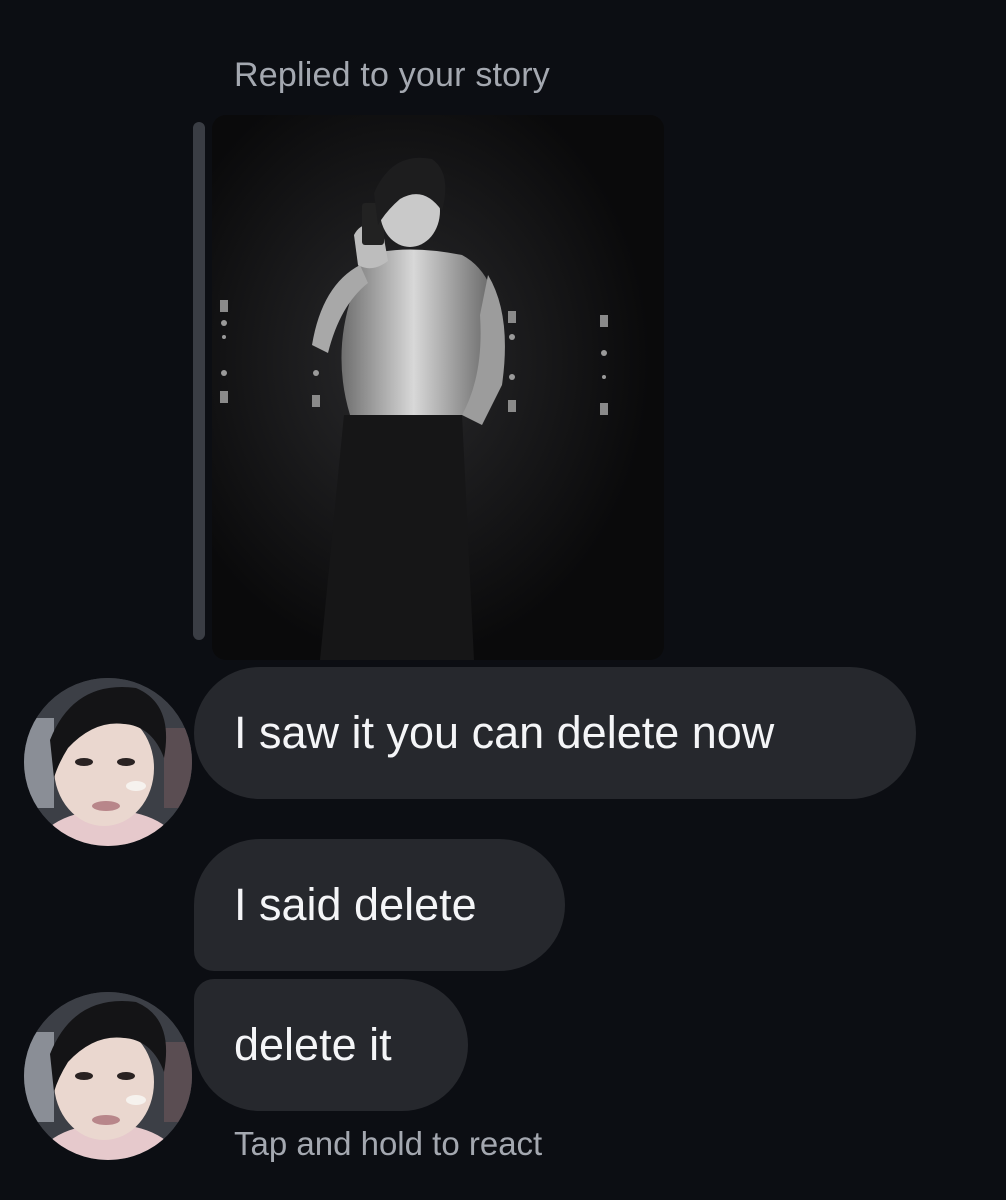 The width and height of the screenshot is (1006, 1200). Describe the element at coordinates (199, 381) in the screenshot. I see `reply-indicator-bar` at that location.